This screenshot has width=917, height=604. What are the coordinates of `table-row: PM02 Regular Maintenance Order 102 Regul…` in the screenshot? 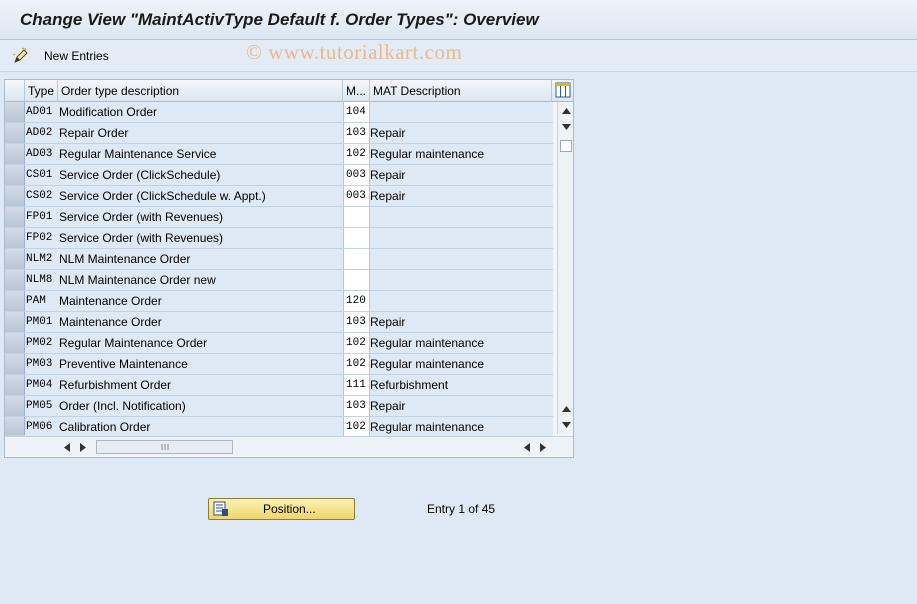 It's located at (279, 343).